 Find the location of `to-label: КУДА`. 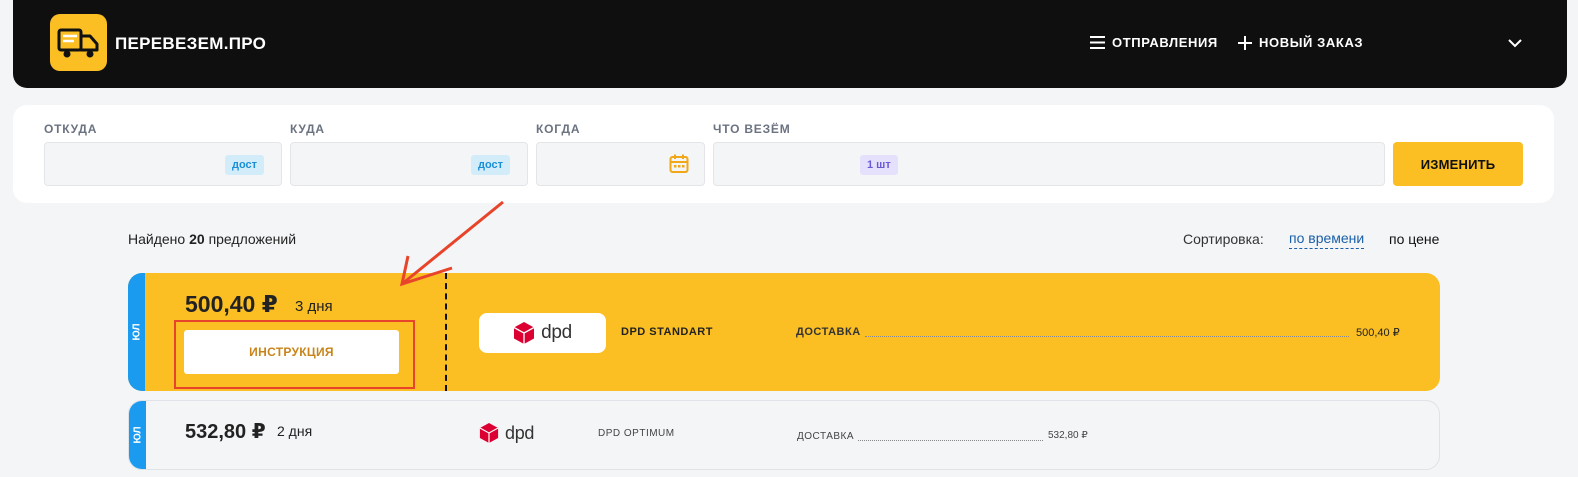

to-label: КУДА is located at coordinates (307, 129).